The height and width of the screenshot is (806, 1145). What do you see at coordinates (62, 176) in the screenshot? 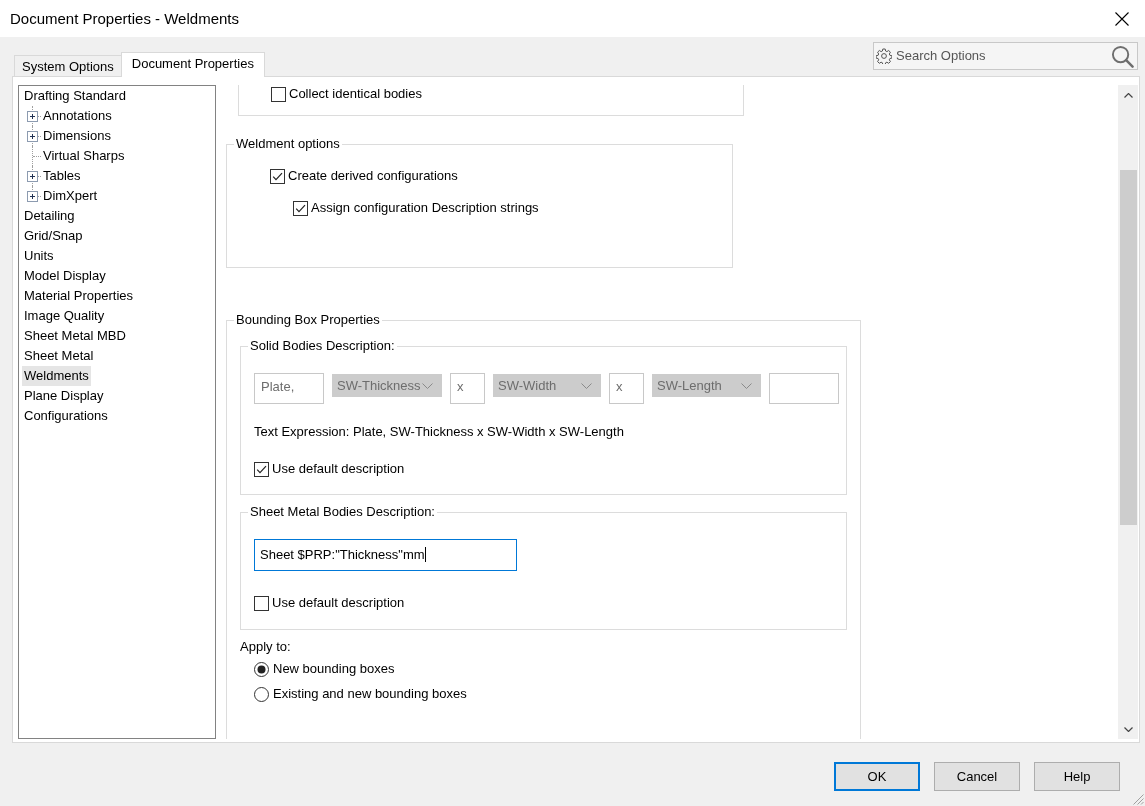
I see `tree-item: Tables` at bounding box center [62, 176].